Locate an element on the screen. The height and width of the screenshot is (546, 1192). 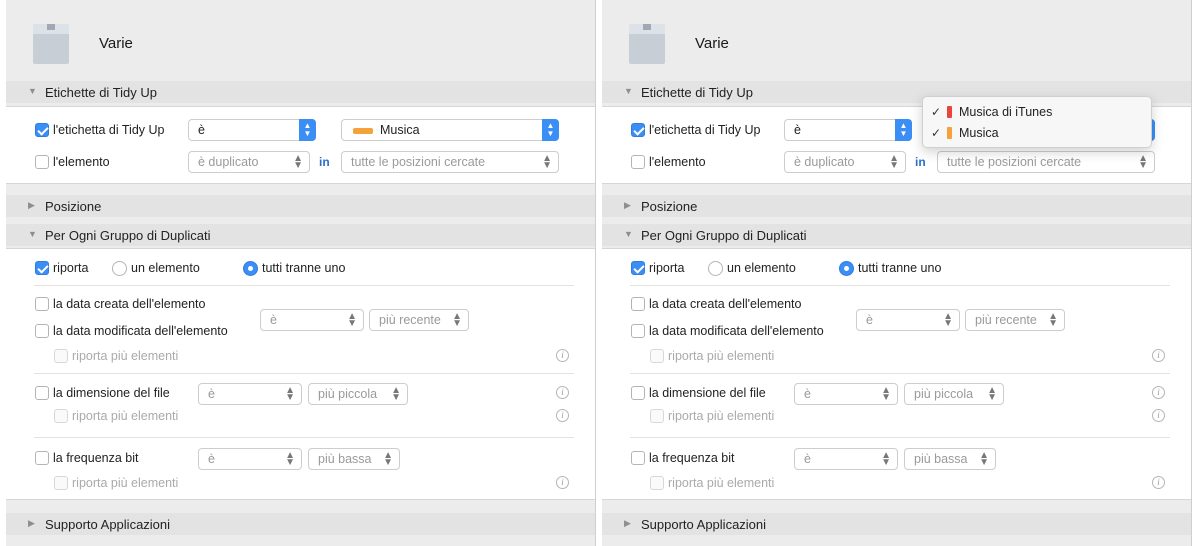
element-rule-label: l'elemento is located at coordinates (81, 162).